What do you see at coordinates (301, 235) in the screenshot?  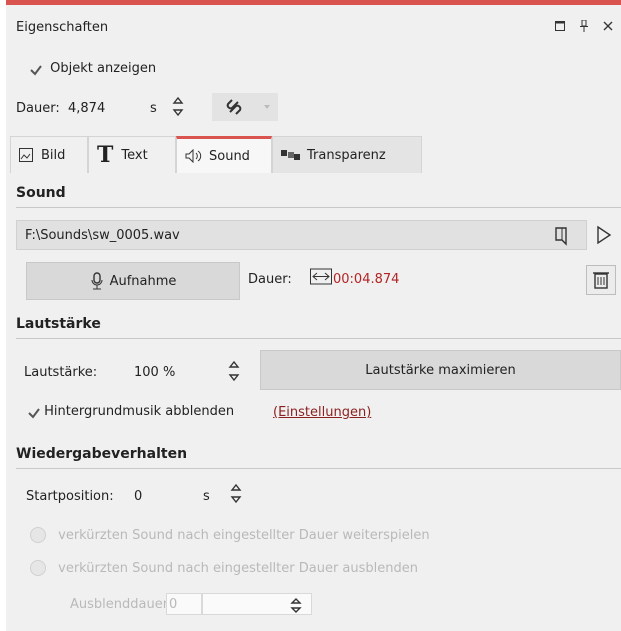 I see `sound-file-field: F:\Sounds\sw_0005.wav` at bounding box center [301, 235].